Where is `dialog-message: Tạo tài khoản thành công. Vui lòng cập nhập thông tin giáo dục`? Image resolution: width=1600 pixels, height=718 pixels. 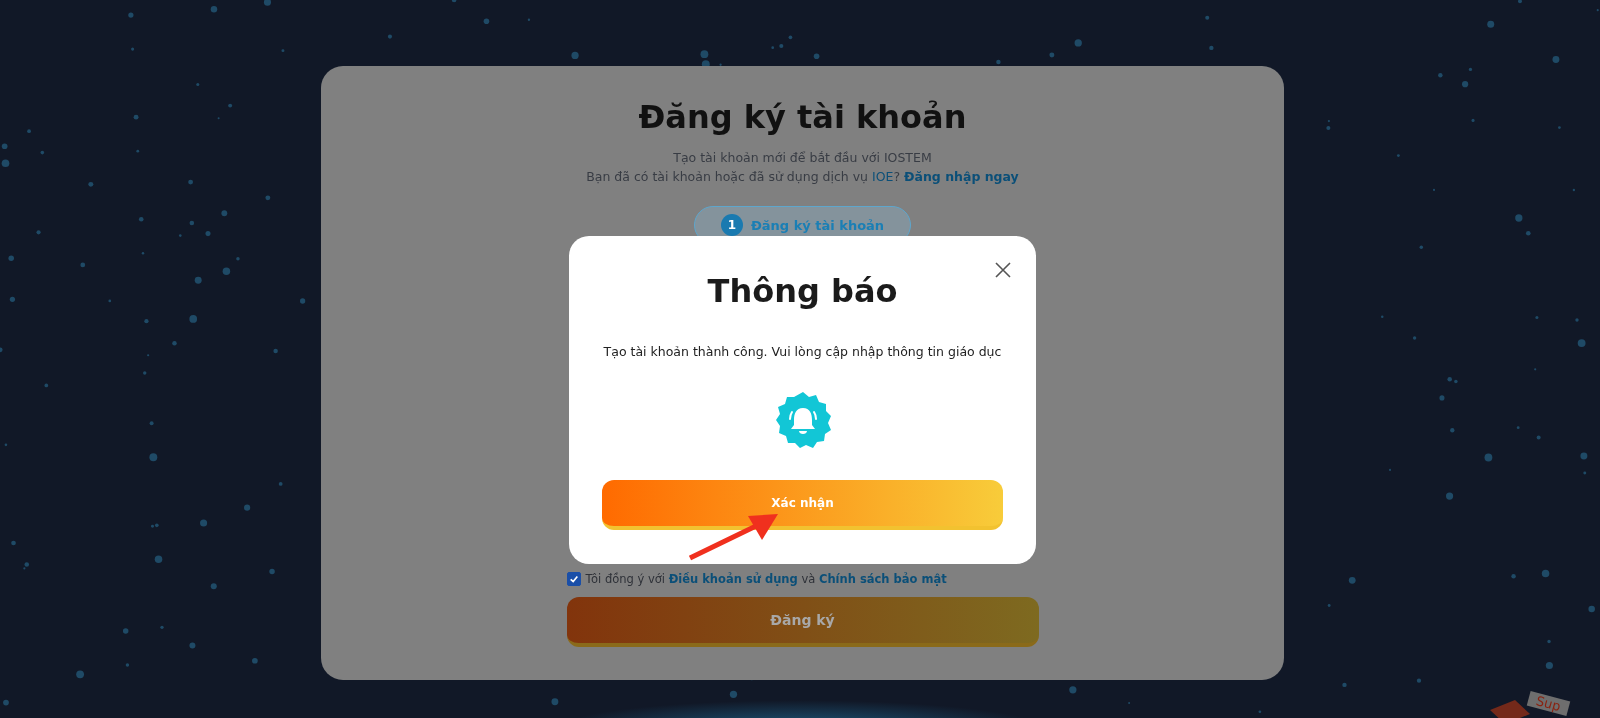
dialog-message: Tạo tài khoản thành công. Vui lòng cập nhập thông tin giáo dục is located at coordinates (802, 351).